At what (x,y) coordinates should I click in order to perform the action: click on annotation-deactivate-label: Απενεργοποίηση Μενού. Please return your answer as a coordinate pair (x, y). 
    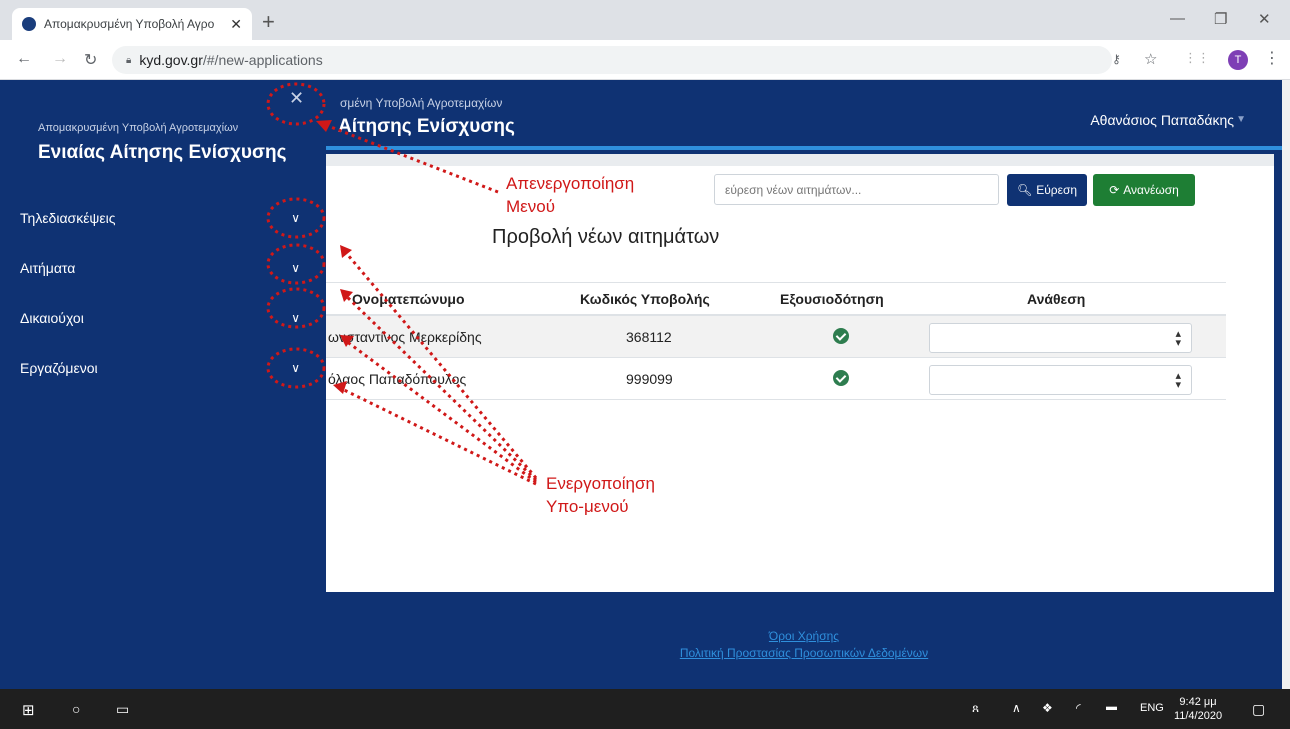
    Looking at the image, I should click on (570, 195).